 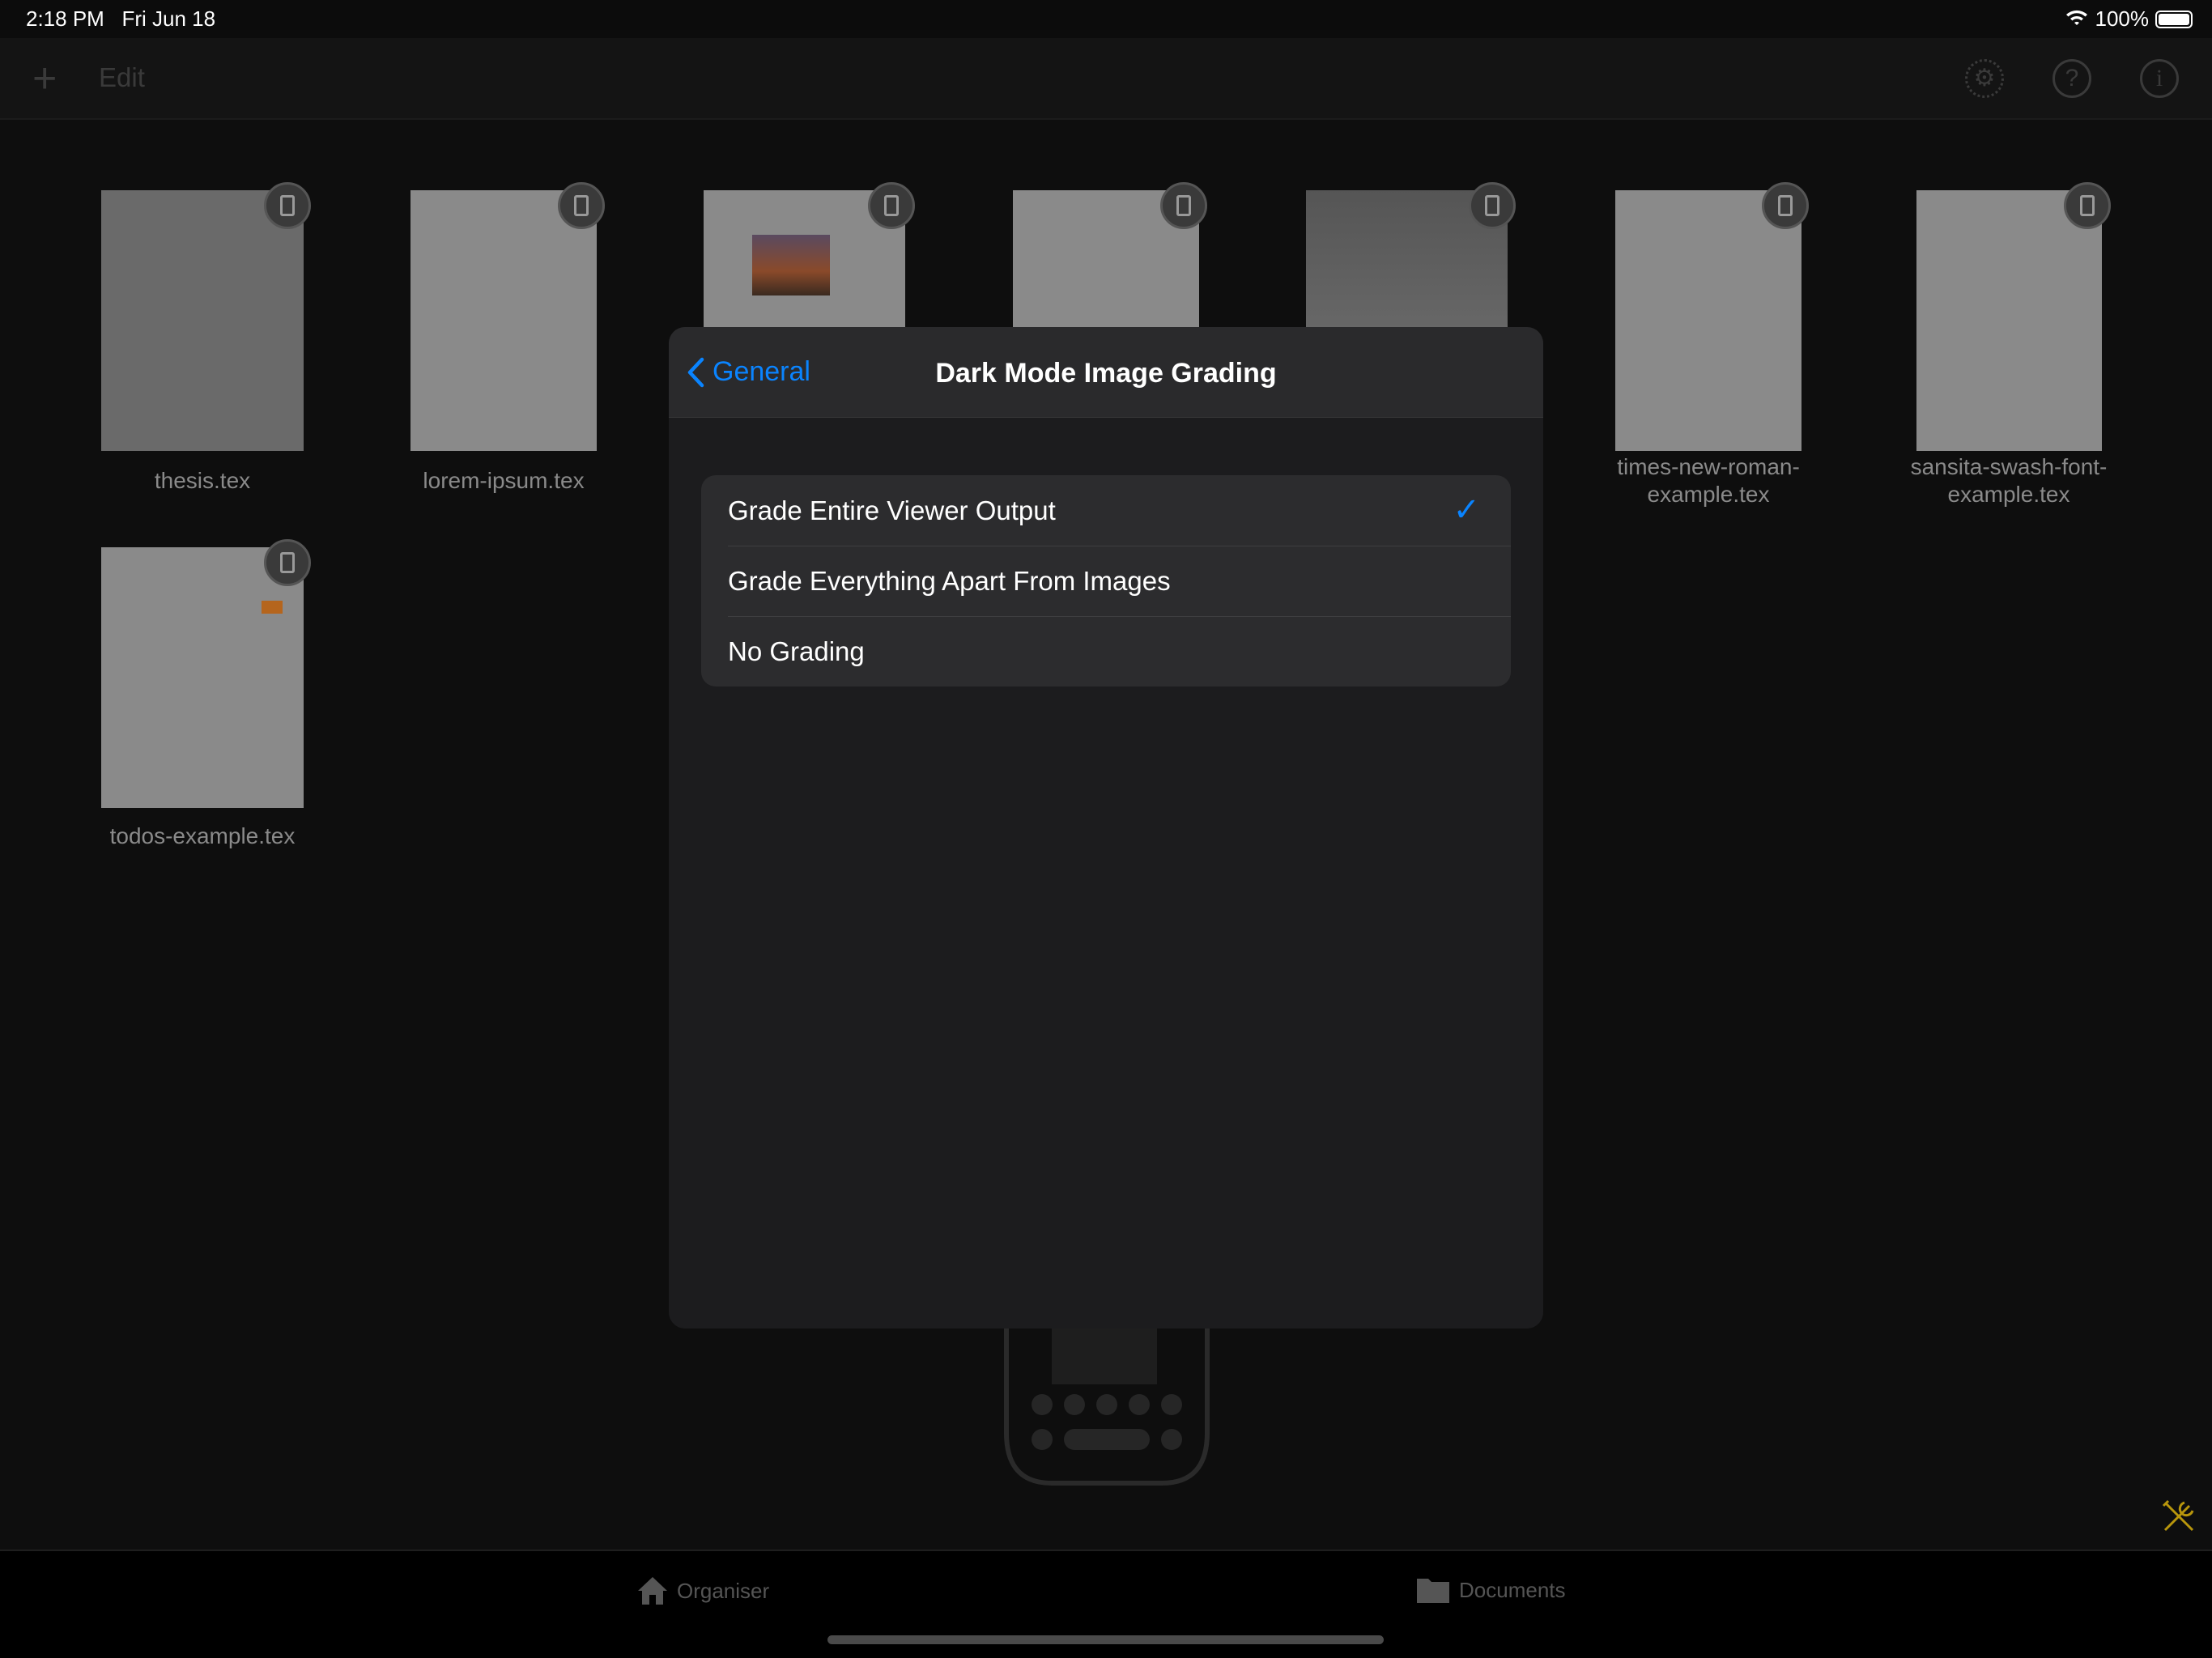 I want to click on tab-documents: Documents, so click(x=1490, y=1590).